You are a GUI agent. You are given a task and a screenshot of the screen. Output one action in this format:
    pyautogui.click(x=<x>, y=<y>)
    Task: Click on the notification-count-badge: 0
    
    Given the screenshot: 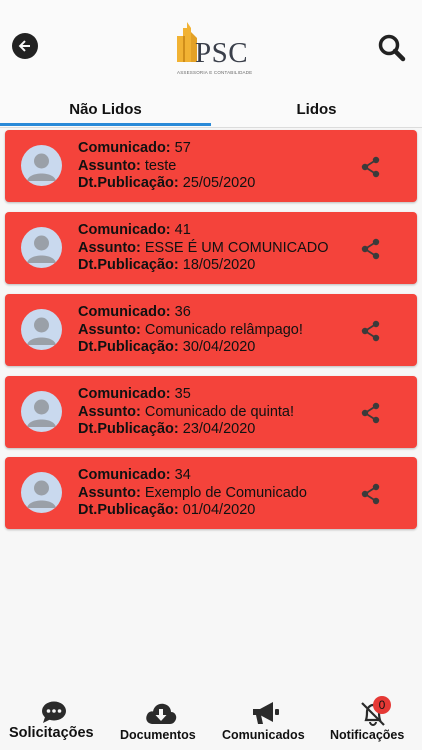 What is the action you would take?
    pyautogui.click(x=382, y=705)
    